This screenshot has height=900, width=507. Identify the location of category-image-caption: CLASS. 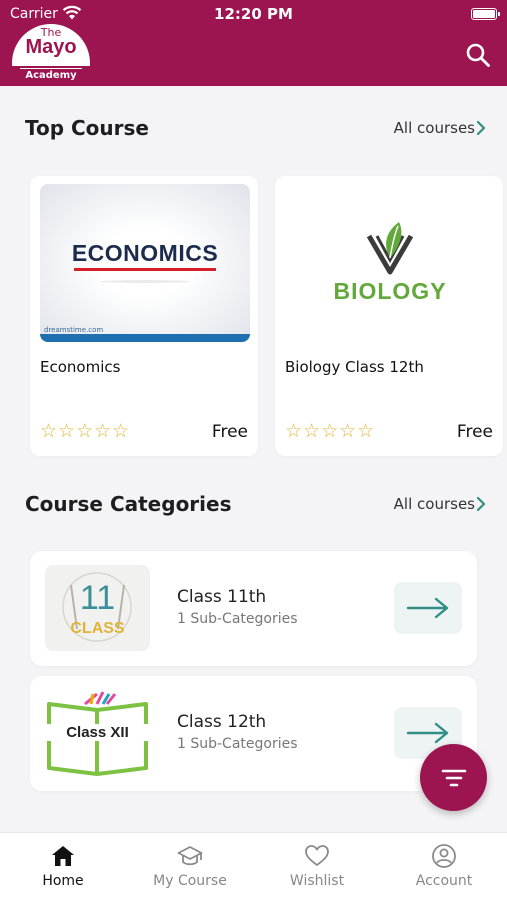
(97, 628).